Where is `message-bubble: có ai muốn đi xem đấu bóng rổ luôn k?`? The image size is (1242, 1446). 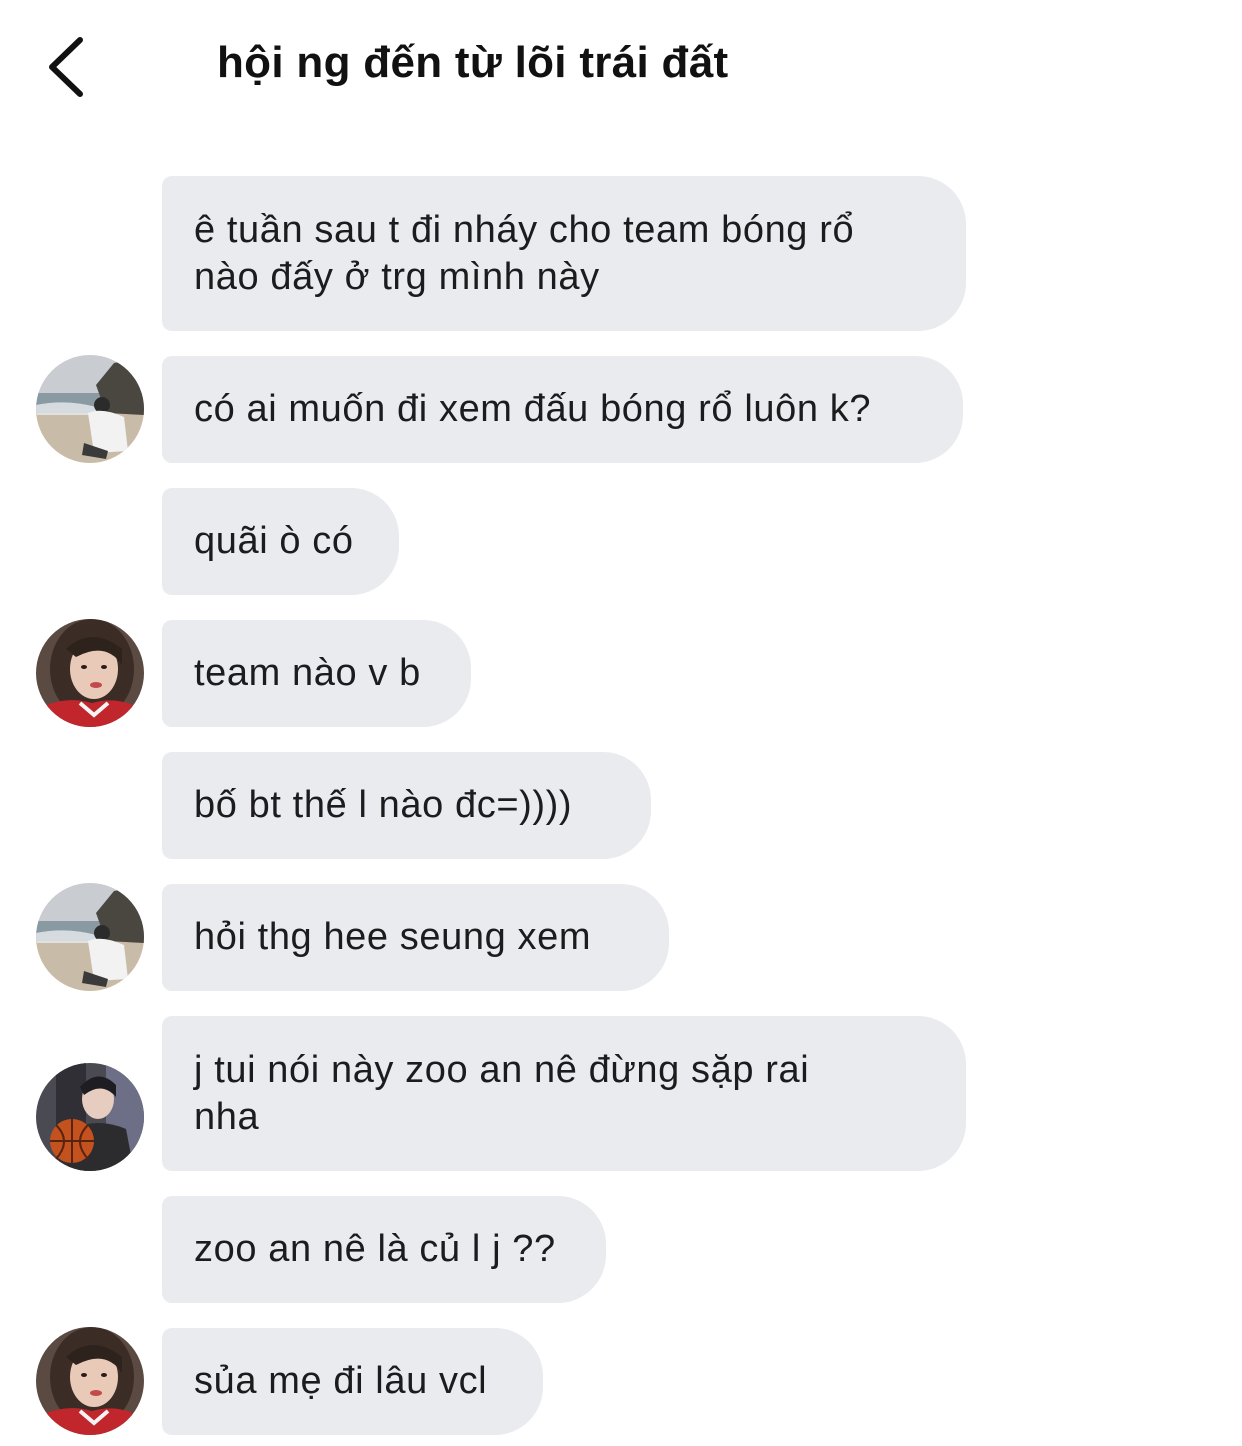
message-bubble: có ai muốn đi xem đấu bóng rổ luôn k? is located at coordinates (562, 409).